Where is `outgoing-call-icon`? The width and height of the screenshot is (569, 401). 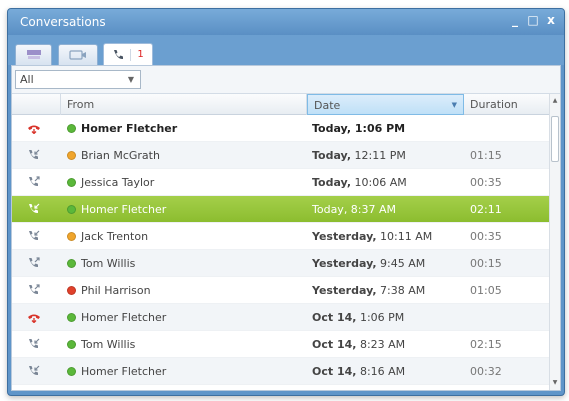
outgoing-call-icon is located at coordinates (34, 290).